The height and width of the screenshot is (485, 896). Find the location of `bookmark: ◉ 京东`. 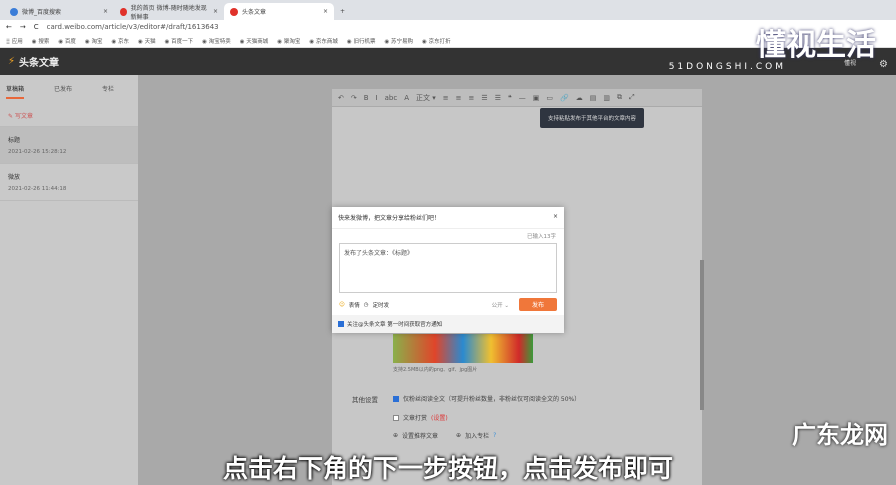

bookmark: ◉ 京东 is located at coordinates (120, 41).